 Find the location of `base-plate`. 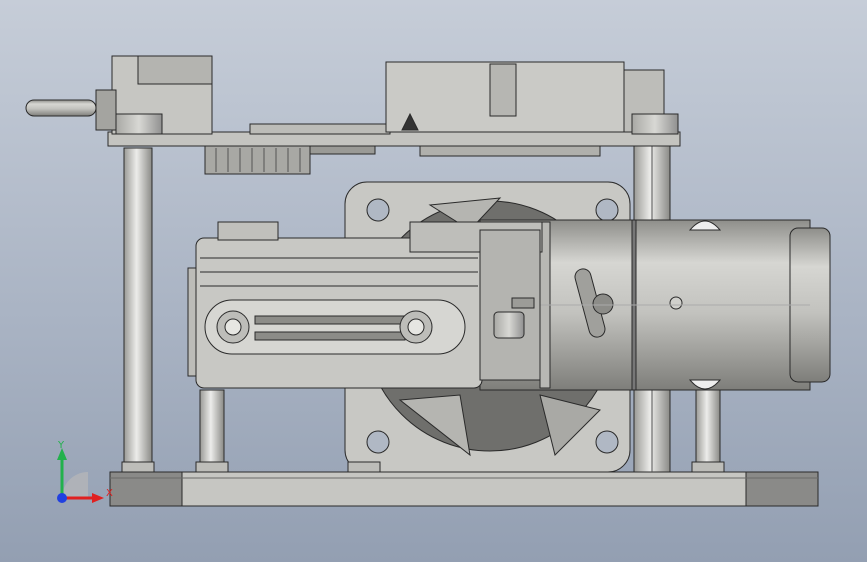

base-plate is located at coordinates (464, 489).